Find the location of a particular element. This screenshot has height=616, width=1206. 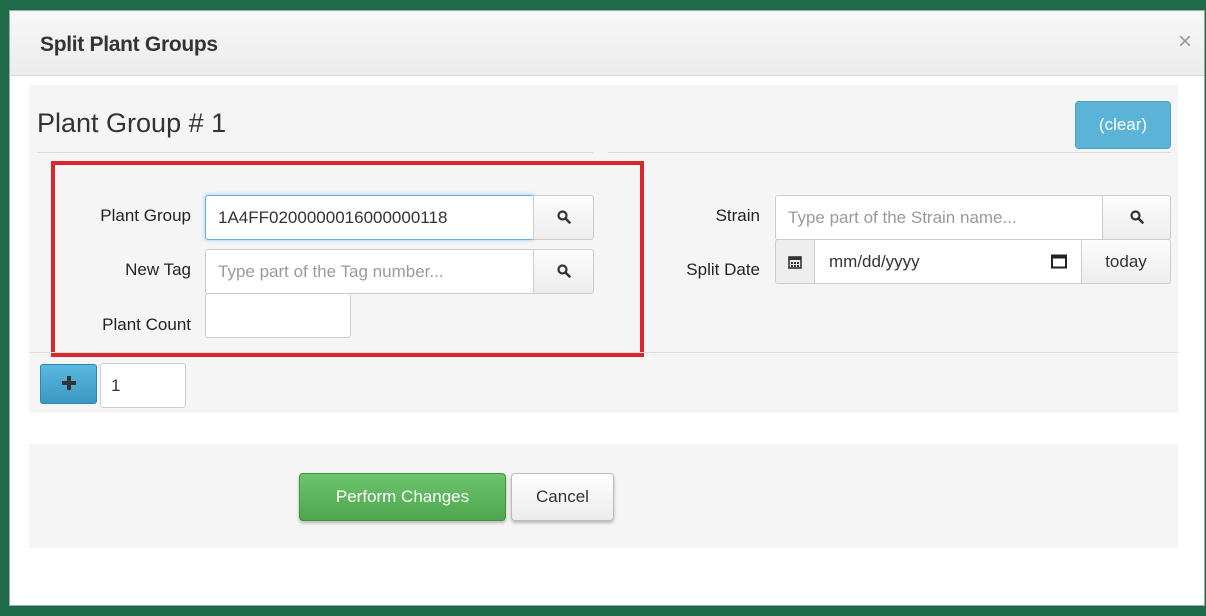

dialog-title: Split Plant Groups is located at coordinates (129, 44).